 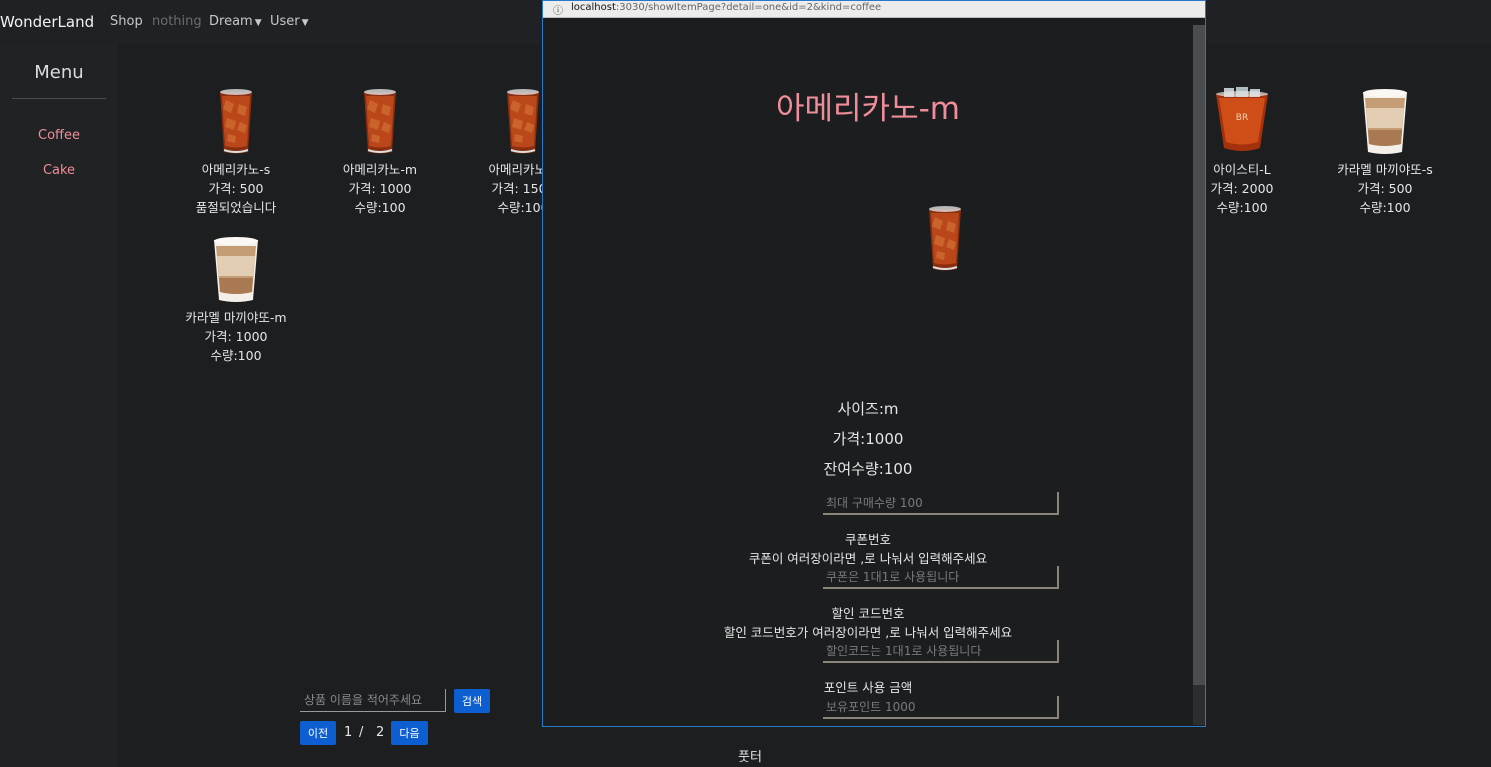 I want to click on footer: 풋터, so click(x=750, y=757).